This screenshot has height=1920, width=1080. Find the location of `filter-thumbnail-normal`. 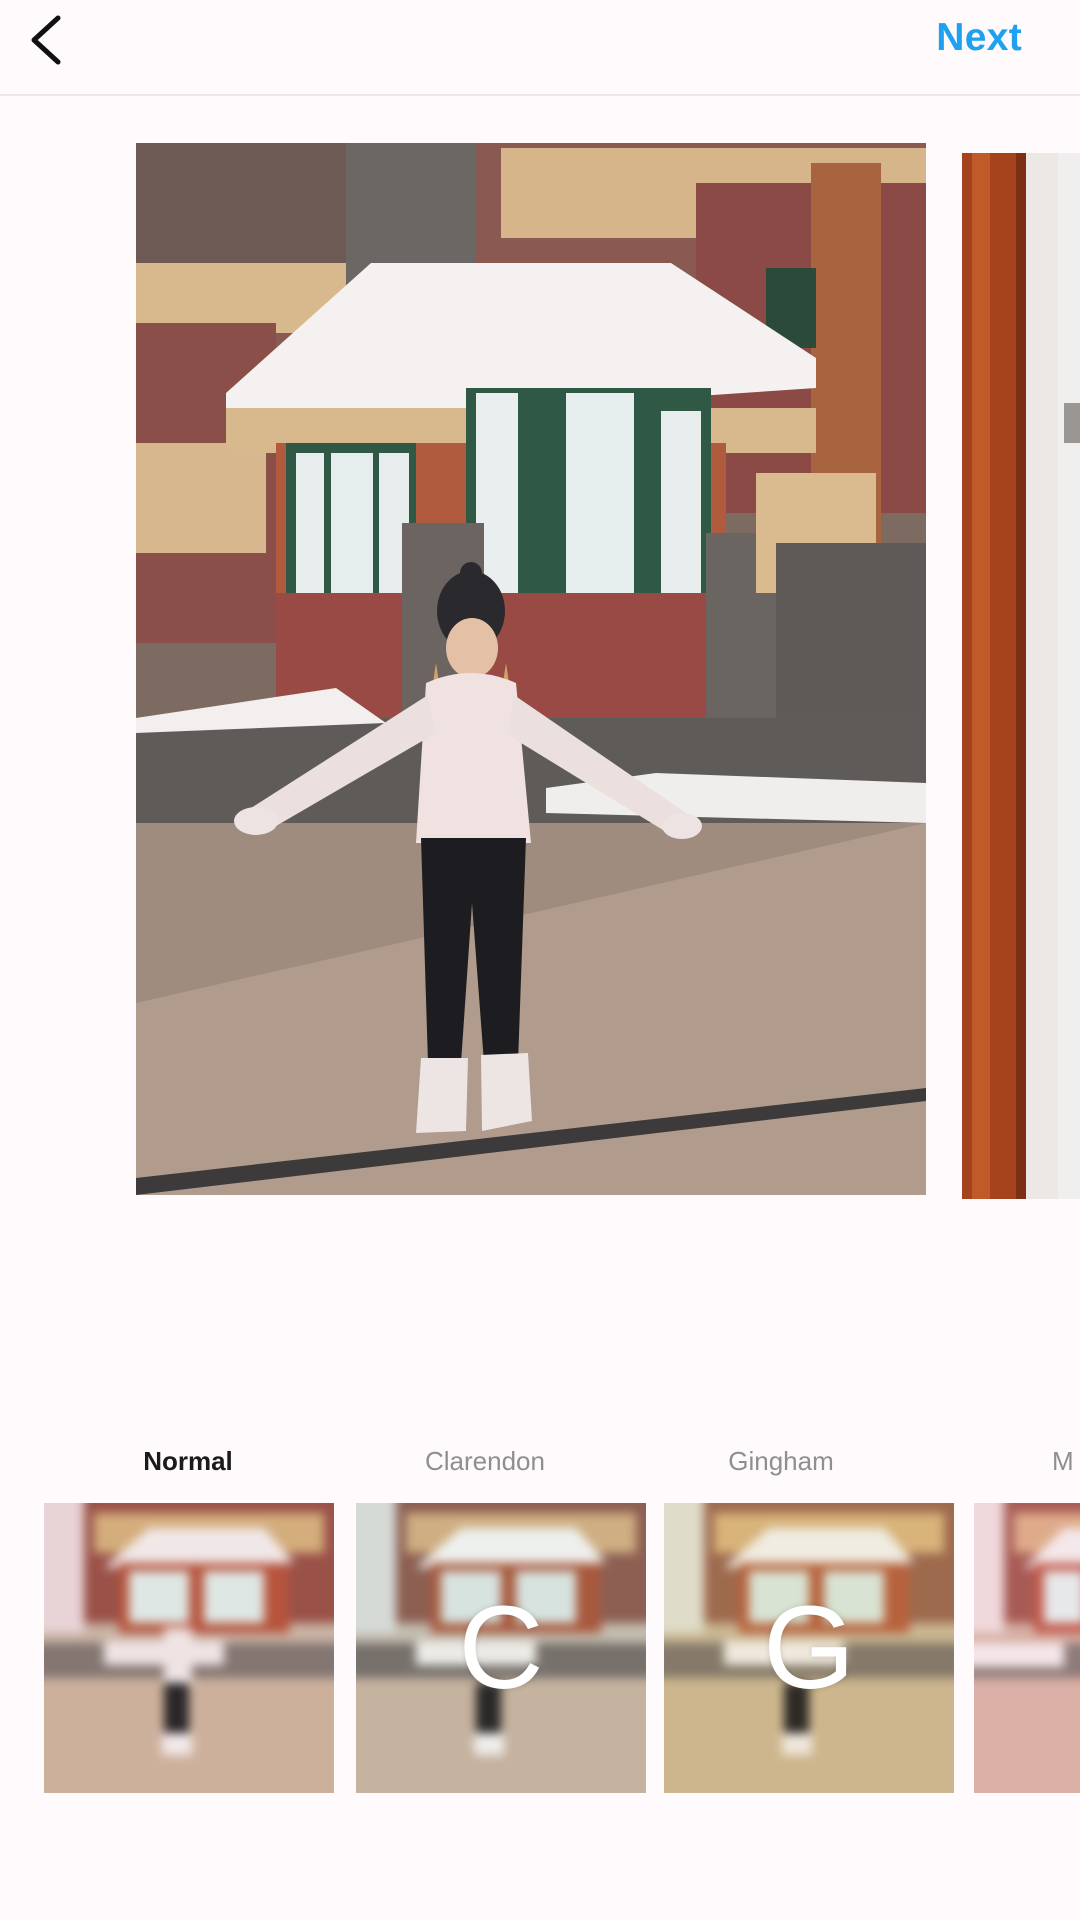

filter-thumbnail-normal is located at coordinates (189, 1648).